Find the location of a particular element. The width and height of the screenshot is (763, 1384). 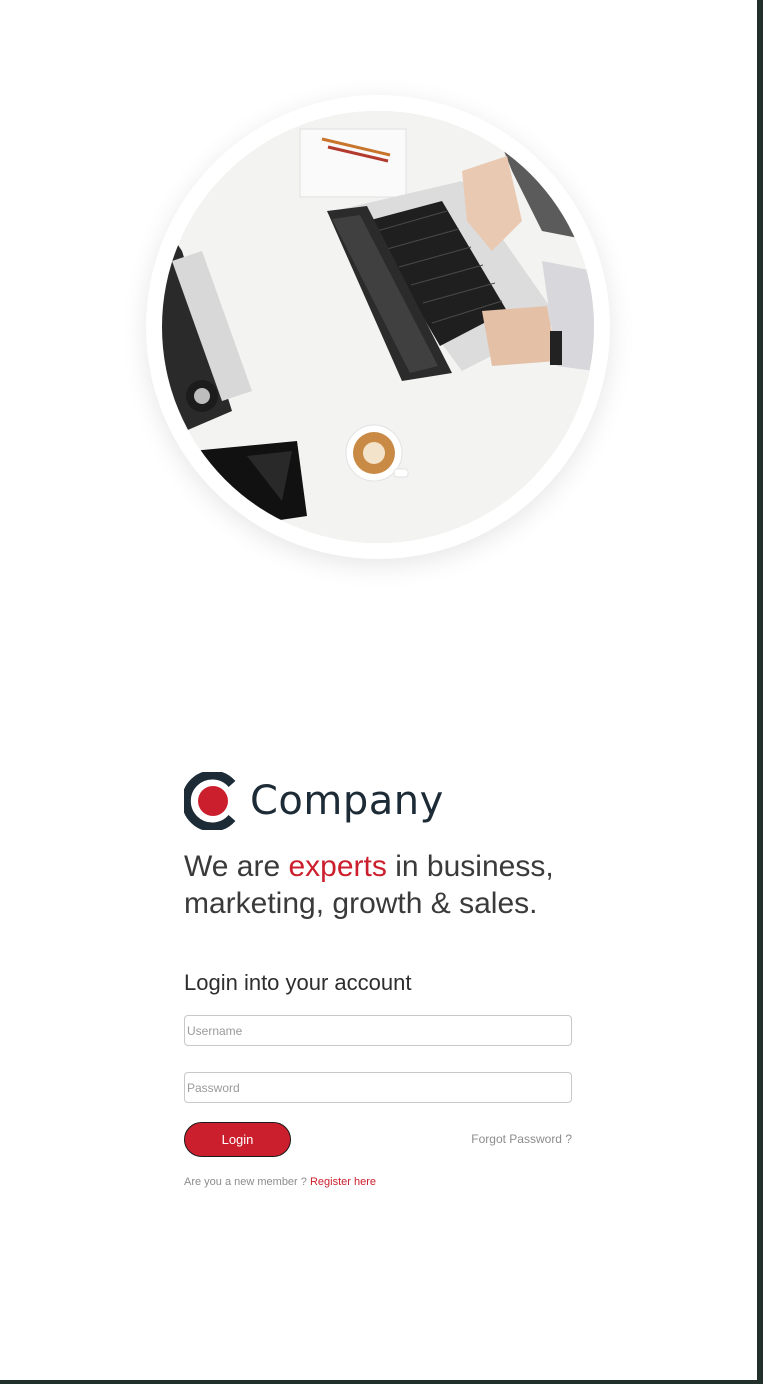

window-edge-right is located at coordinates (760, 692).